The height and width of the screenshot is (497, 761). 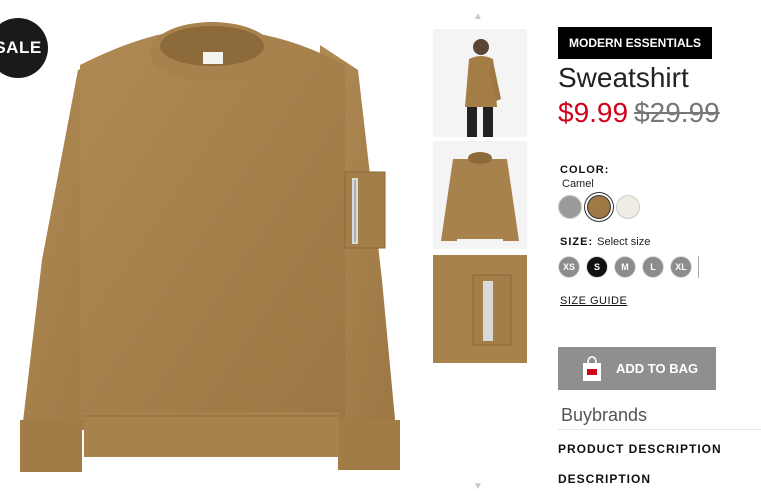 I want to click on add-to-bag-button: ADD TO BAG, so click(x=637, y=368).